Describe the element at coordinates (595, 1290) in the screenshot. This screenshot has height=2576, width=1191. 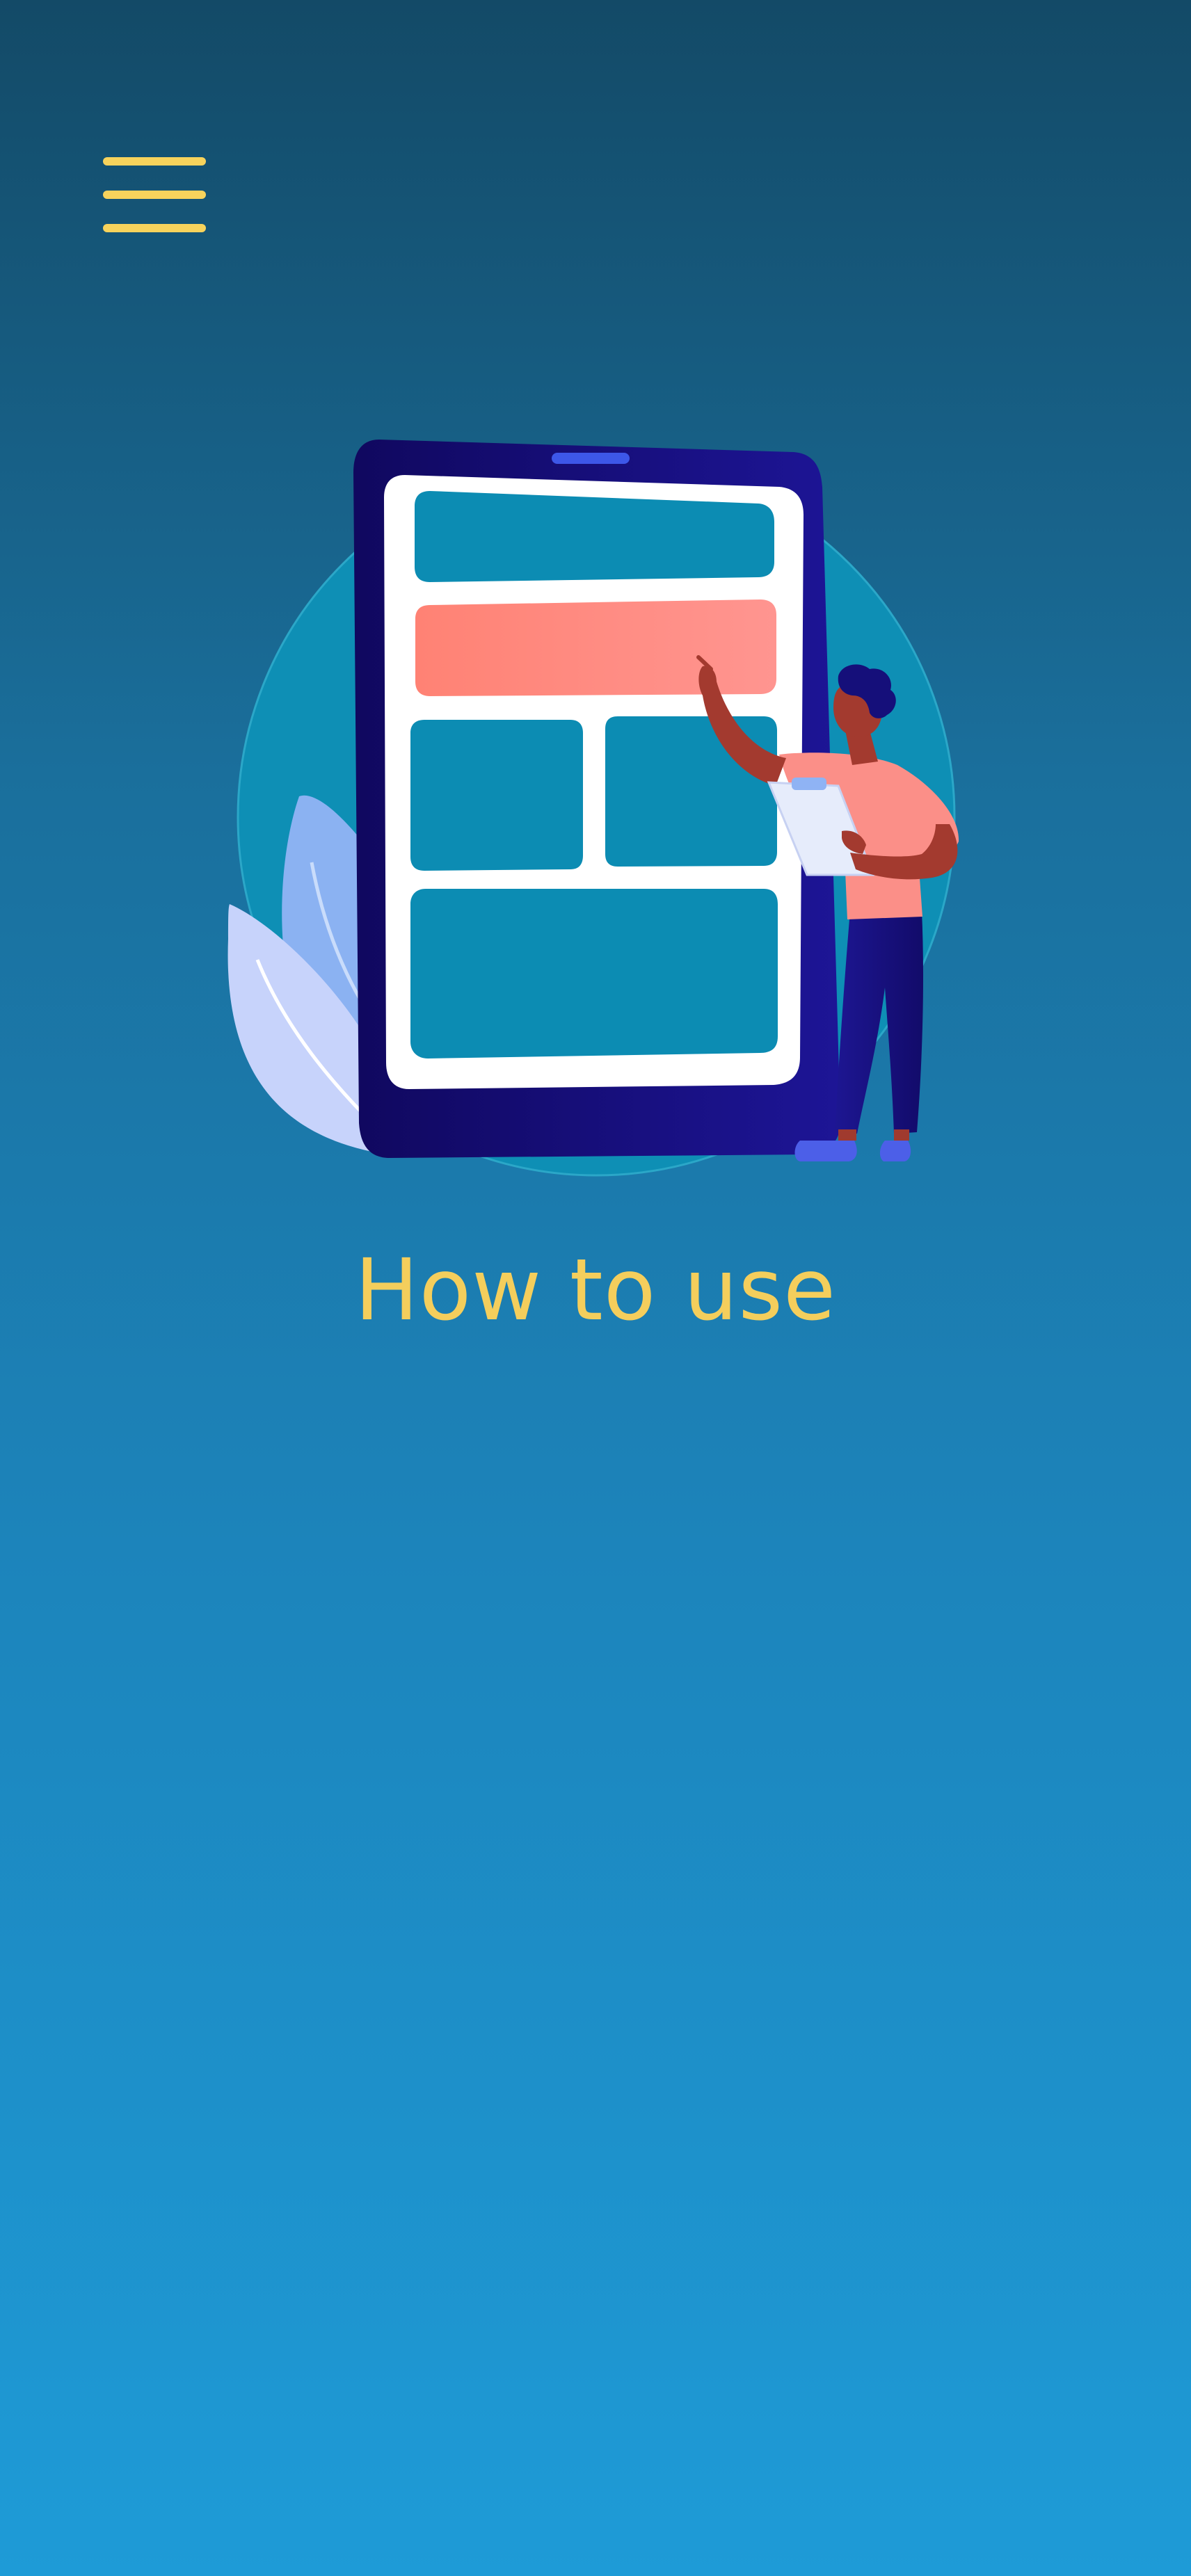
I see `page-title: How to use` at that location.